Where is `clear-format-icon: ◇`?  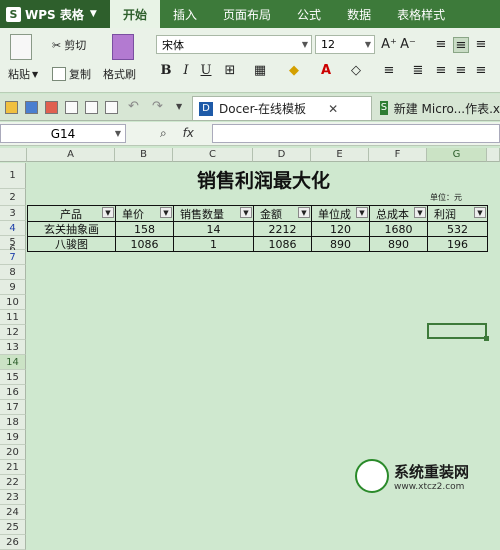
clear-format-icon: ◇ is located at coordinates (356, 71).